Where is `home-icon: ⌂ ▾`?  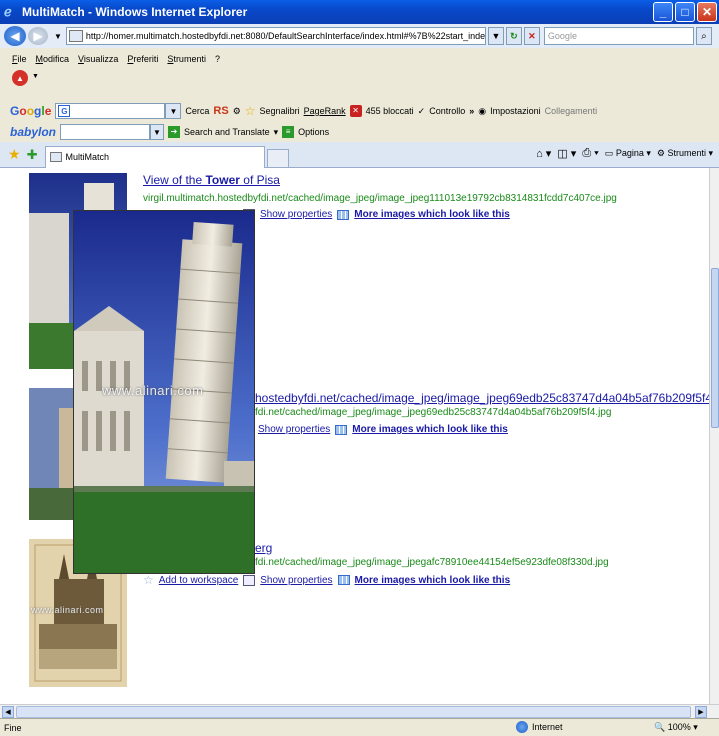
home-icon: ⌂ ▾ is located at coordinates (543, 153).